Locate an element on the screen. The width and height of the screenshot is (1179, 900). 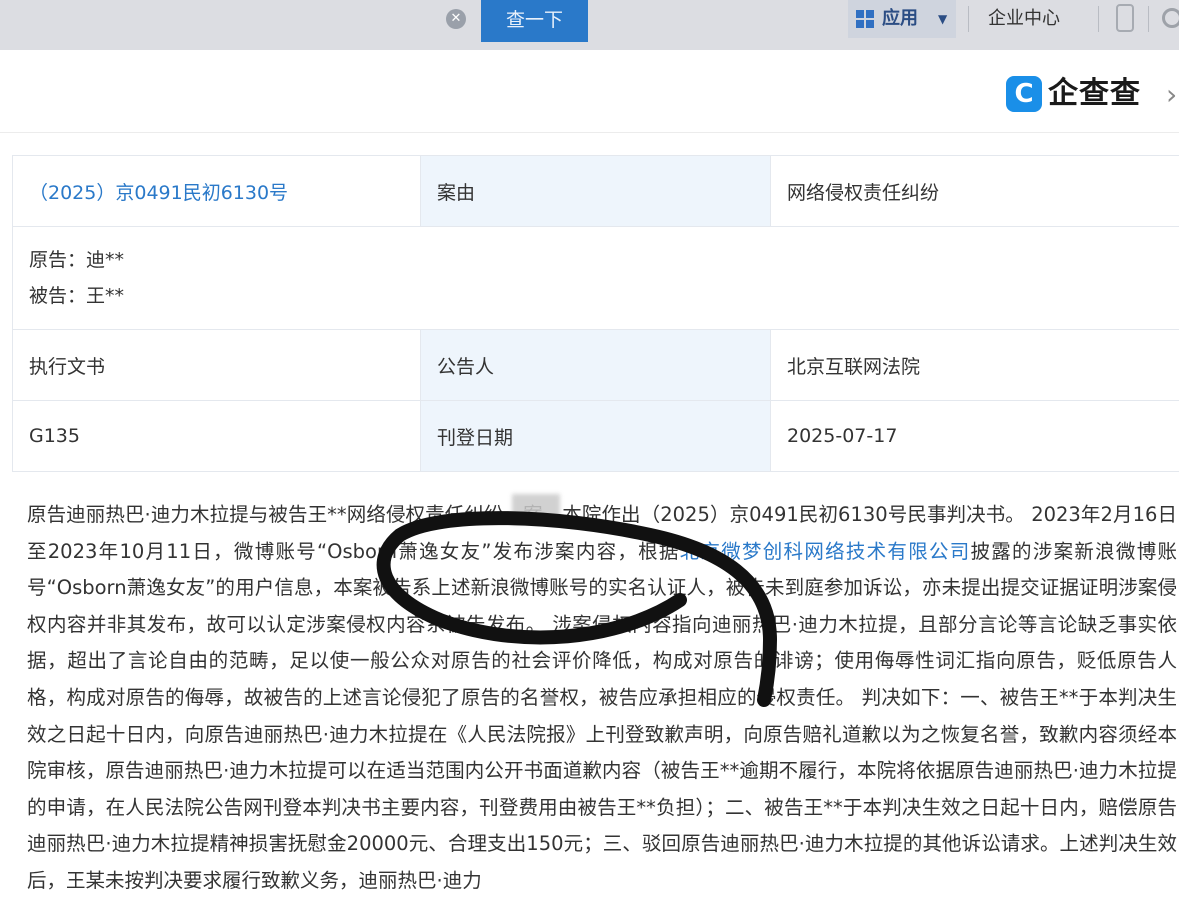
notice-code: G135 is located at coordinates (217, 436).